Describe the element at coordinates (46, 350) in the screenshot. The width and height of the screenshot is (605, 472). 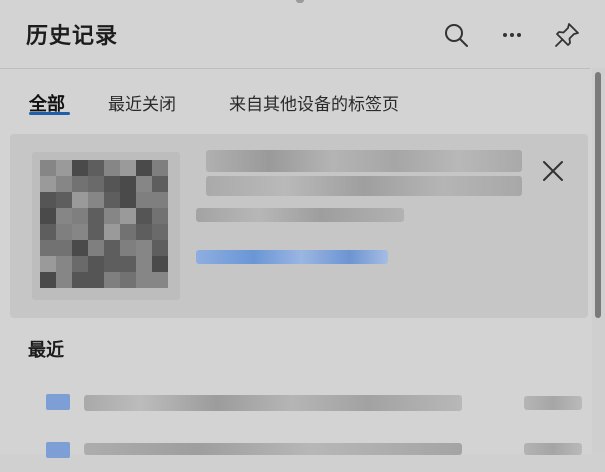
I see `recent-section-title: 最近` at that location.